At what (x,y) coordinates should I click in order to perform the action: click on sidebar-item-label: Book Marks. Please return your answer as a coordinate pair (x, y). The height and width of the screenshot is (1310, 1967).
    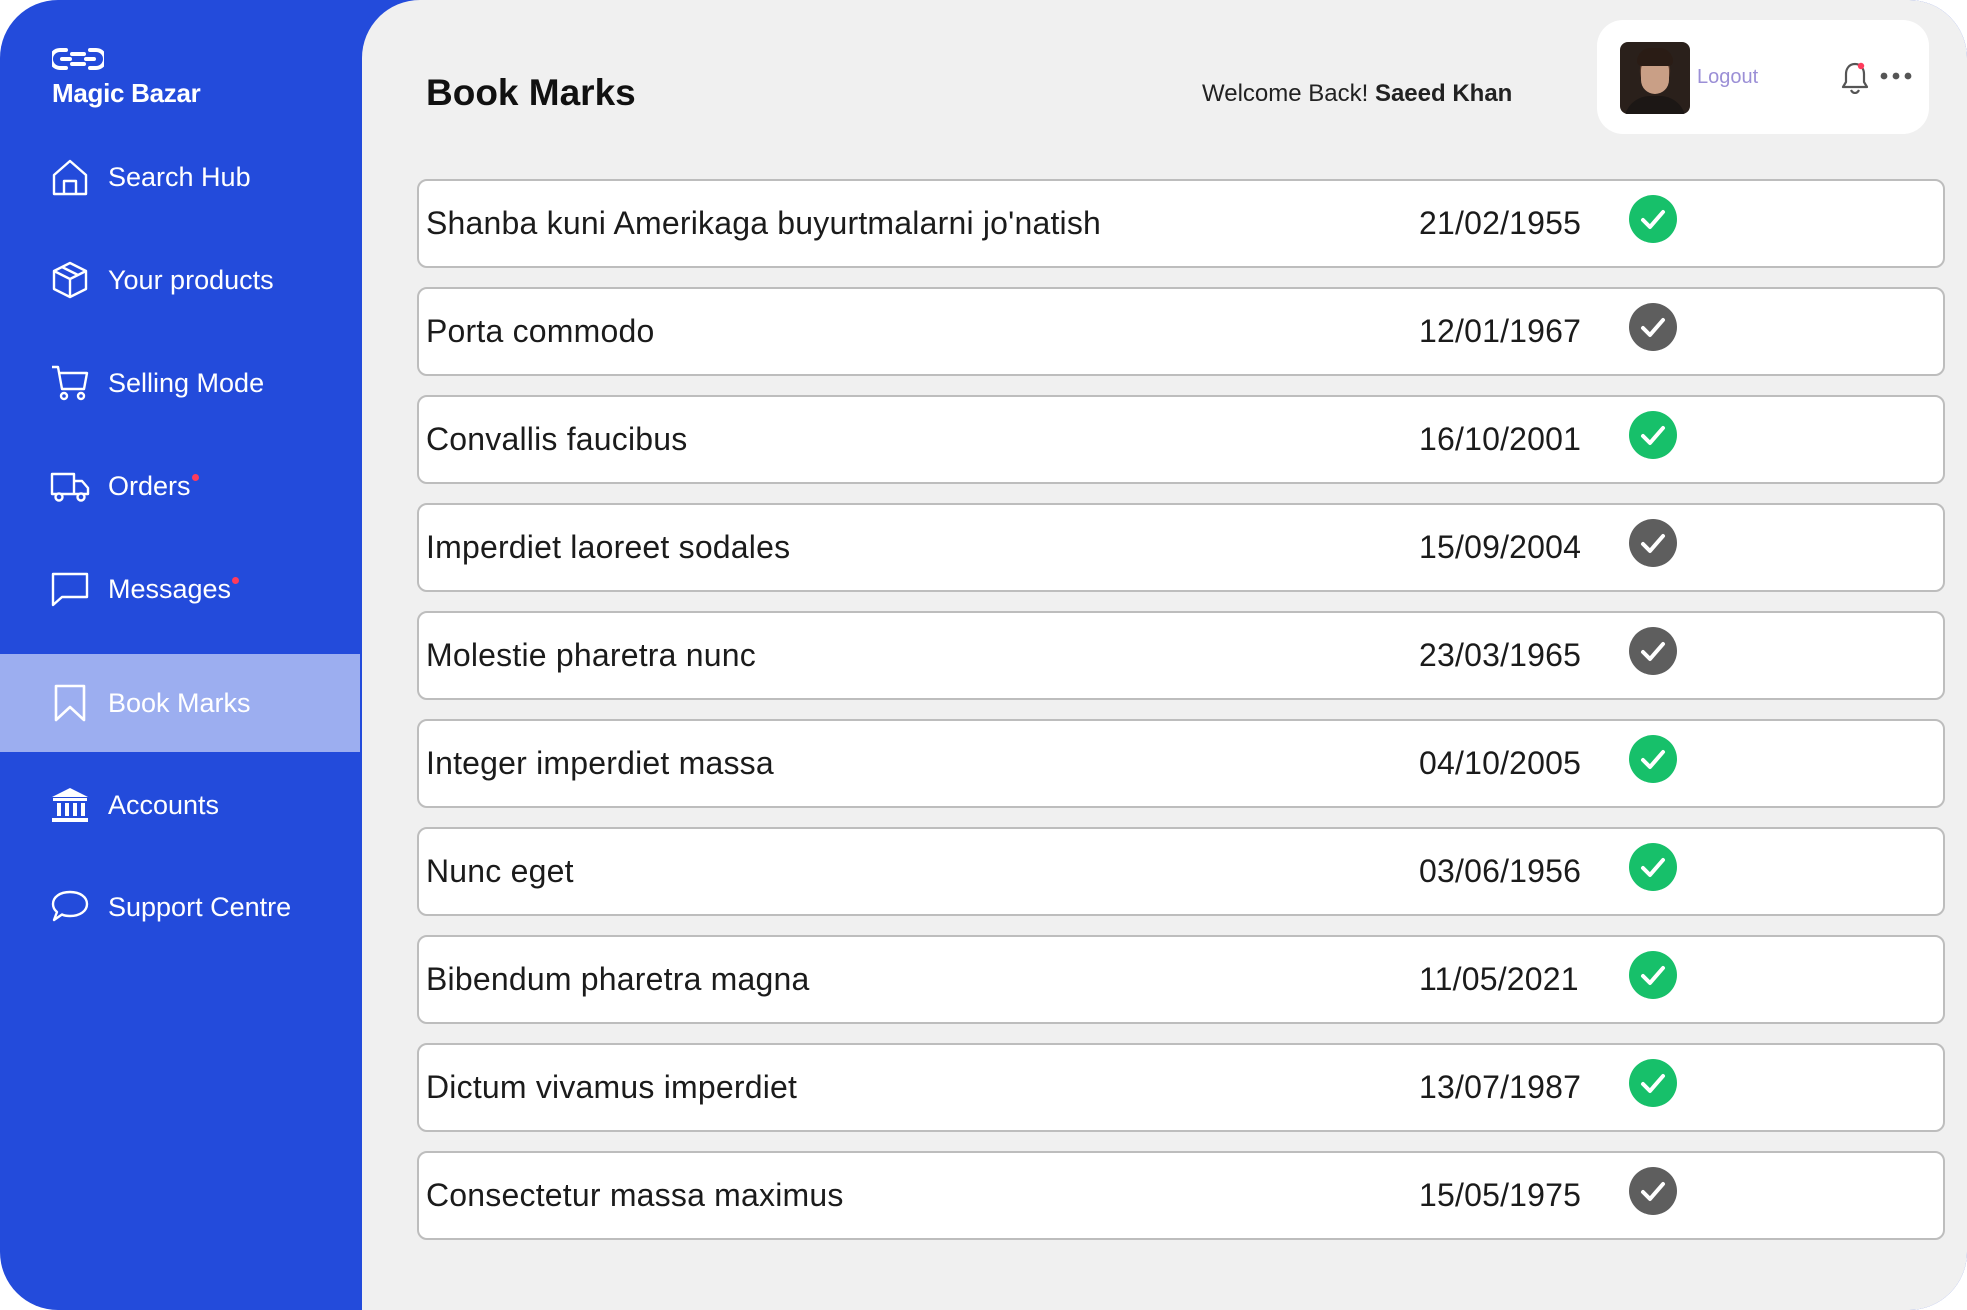
    Looking at the image, I should click on (179, 702).